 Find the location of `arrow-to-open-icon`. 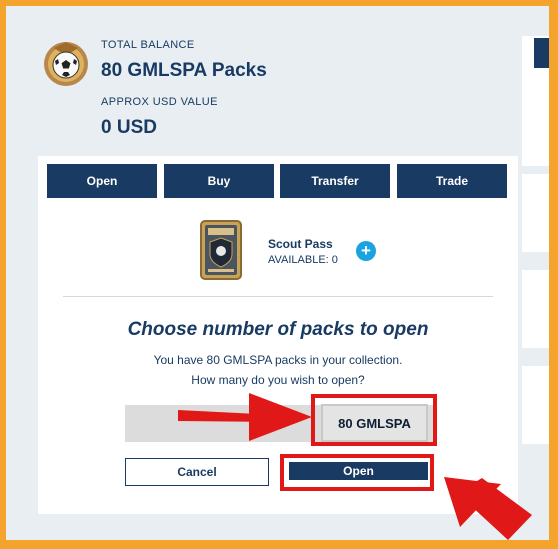

arrow-to-open-icon is located at coordinates (488, 508).